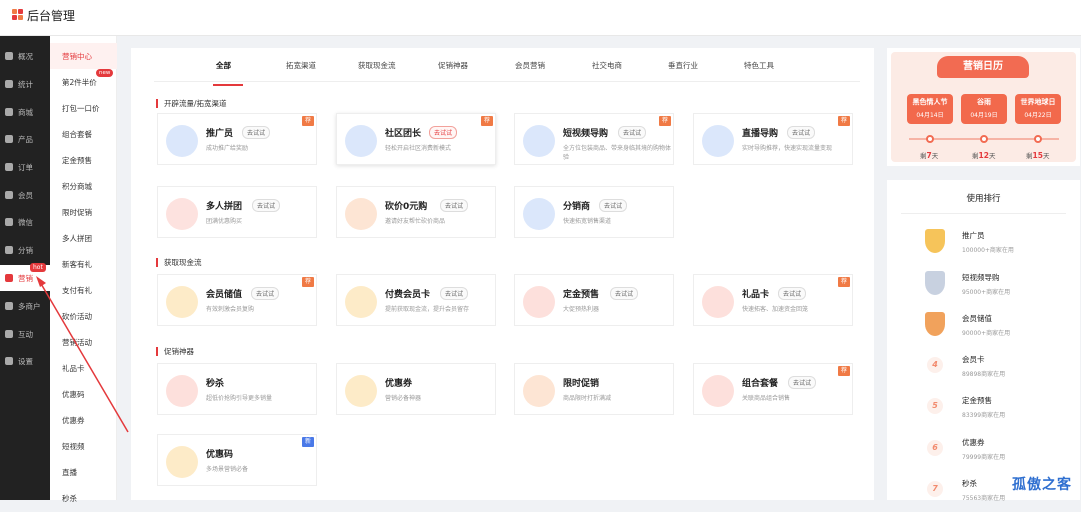  Describe the element at coordinates (25, 112) in the screenshot. I see `sidebar-item-mall: 商城` at that location.